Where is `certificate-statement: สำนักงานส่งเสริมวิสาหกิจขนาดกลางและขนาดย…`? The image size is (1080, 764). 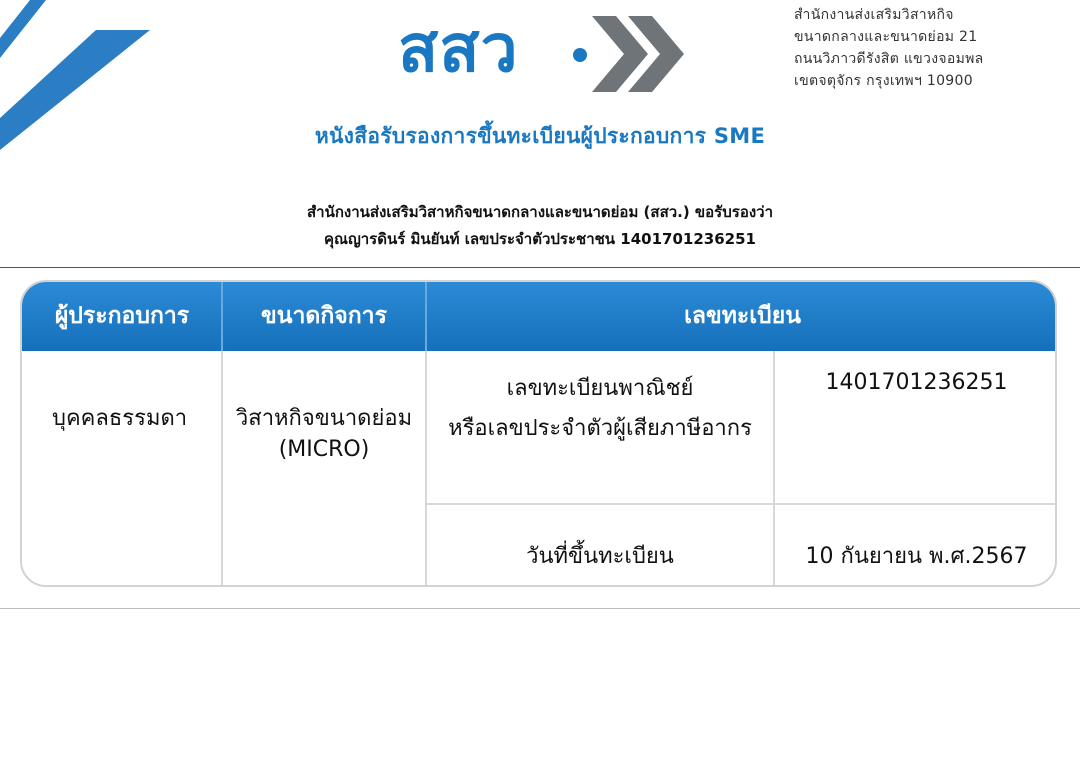
certificate-statement: สำนักงานส่งเสริมวิสาหกิจขนาดกลางและขนาดย… is located at coordinates (539, 212).